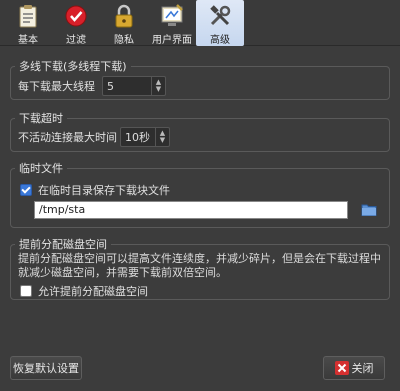 This screenshot has height=391, width=400. Describe the element at coordinates (172, 40) in the screenshot. I see `tab-label: 用户界面` at that location.